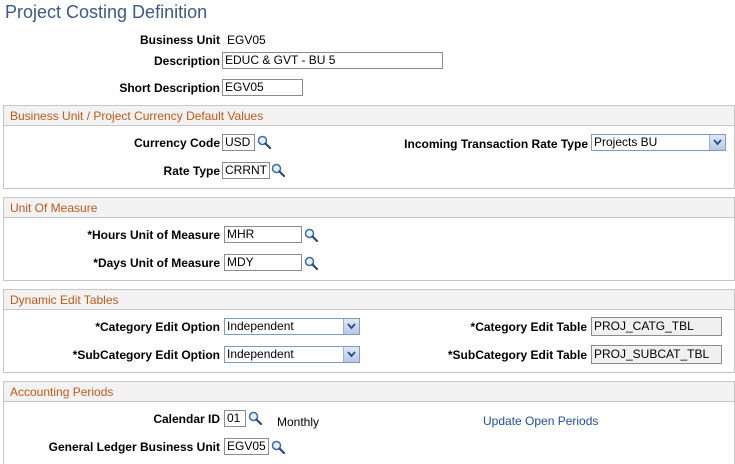 This screenshot has width=735, height=464. I want to click on currency-code-lookup-icon, so click(264, 142).